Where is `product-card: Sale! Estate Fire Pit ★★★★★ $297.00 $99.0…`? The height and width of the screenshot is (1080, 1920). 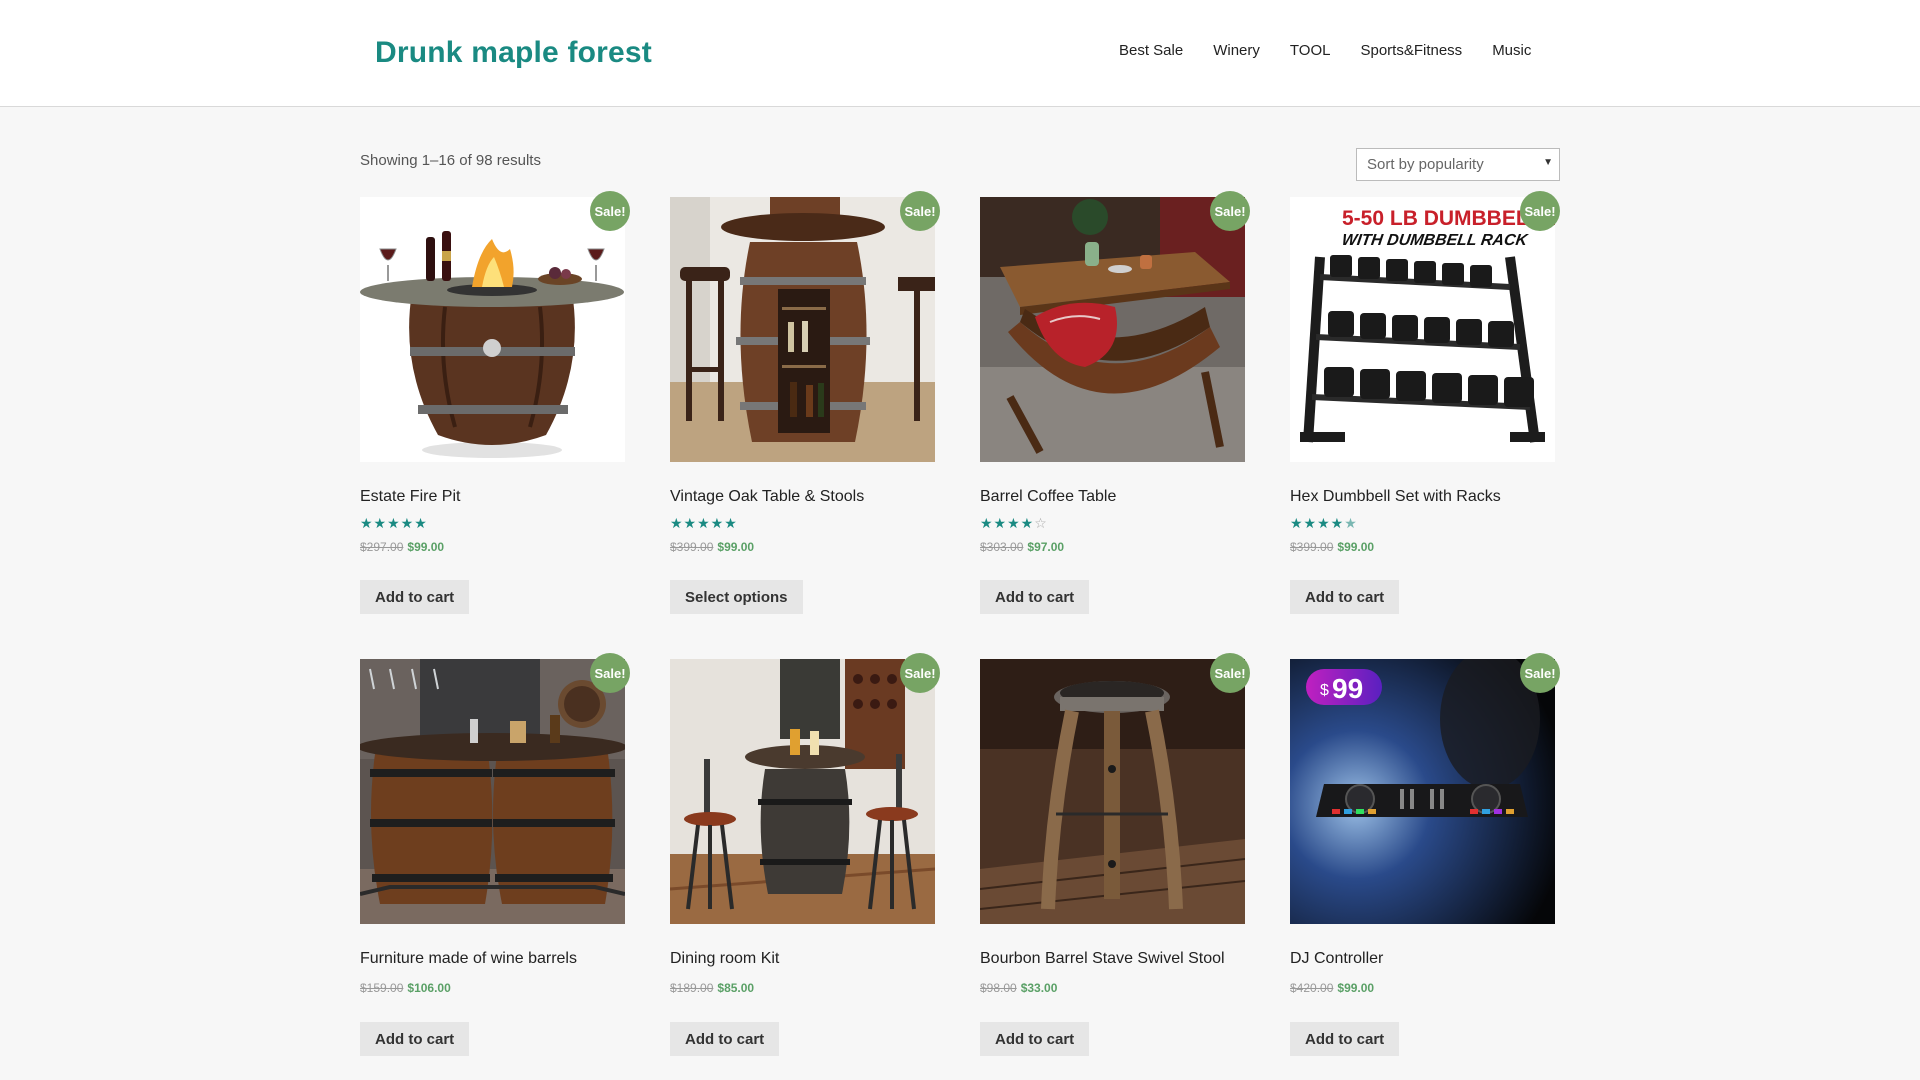 product-card: Sale! Estate Fire Pit ★★★★★ $297.00 $99.0… is located at coordinates (495, 402).